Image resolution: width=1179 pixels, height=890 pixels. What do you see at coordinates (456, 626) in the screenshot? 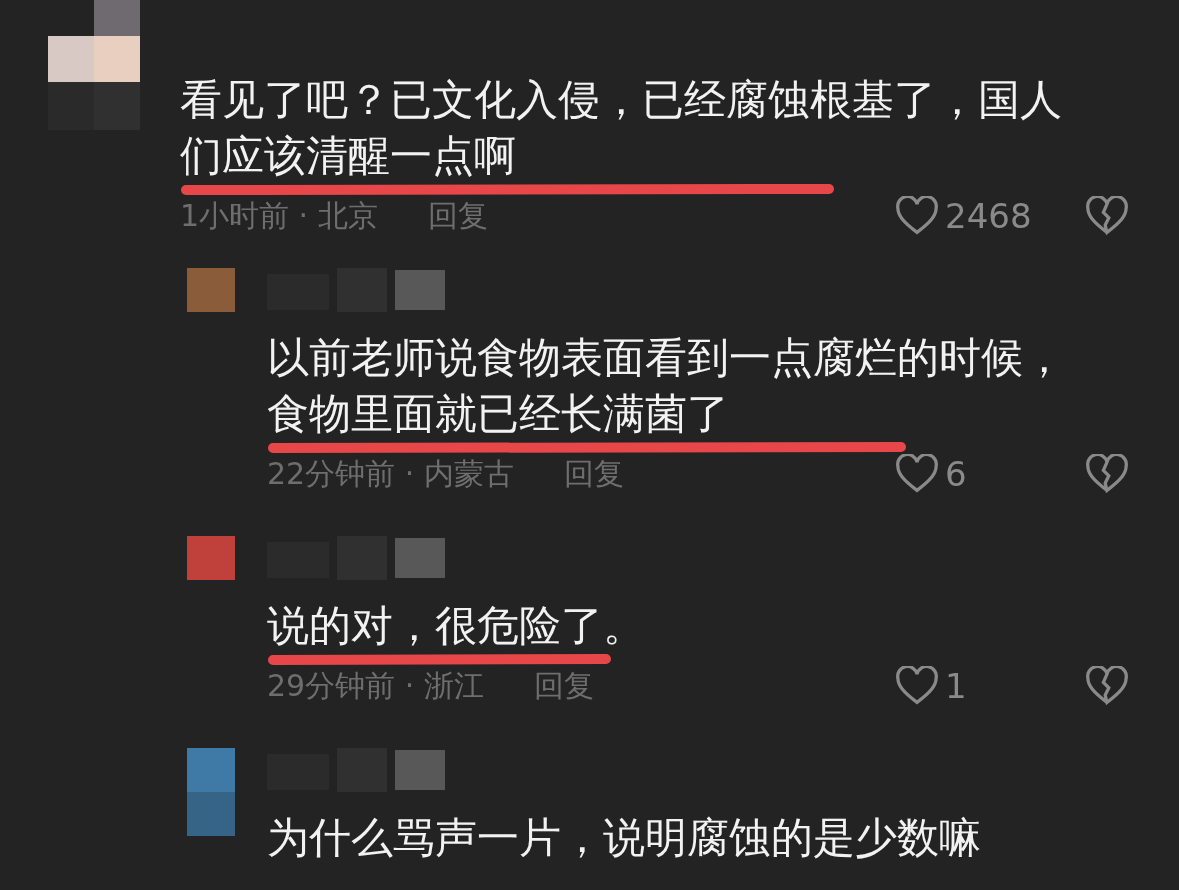
I see `comment-text: 说的对，很危险了。` at bounding box center [456, 626].